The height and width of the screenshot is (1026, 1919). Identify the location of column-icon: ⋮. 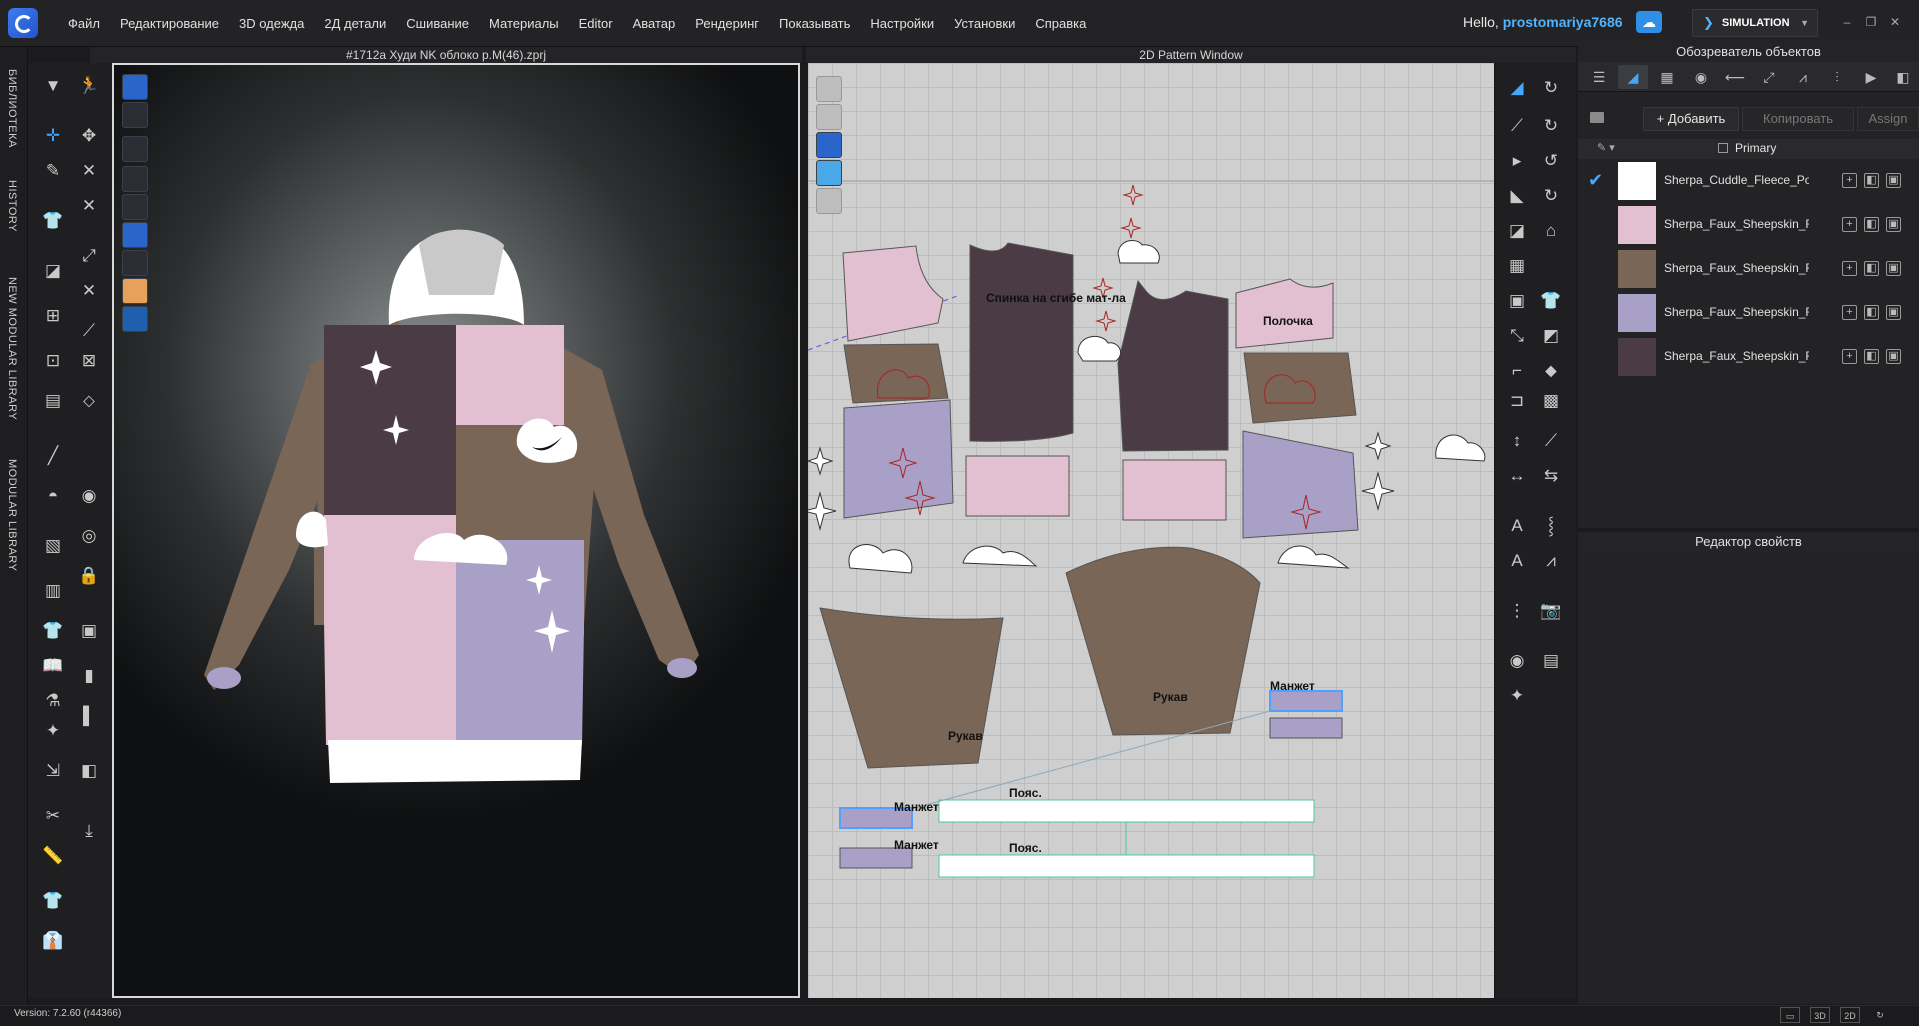
(1517, 611).